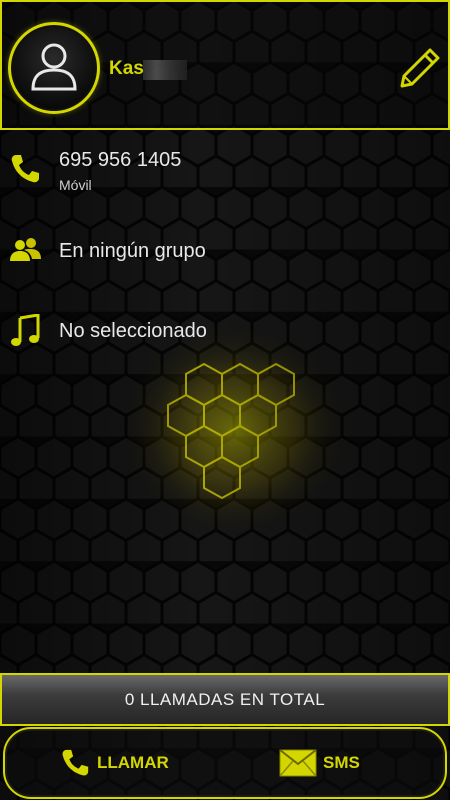 This screenshot has width=450, height=800. What do you see at coordinates (225, 332) in the screenshot?
I see `ringtone-row: No seleccionado` at bounding box center [225, 332].